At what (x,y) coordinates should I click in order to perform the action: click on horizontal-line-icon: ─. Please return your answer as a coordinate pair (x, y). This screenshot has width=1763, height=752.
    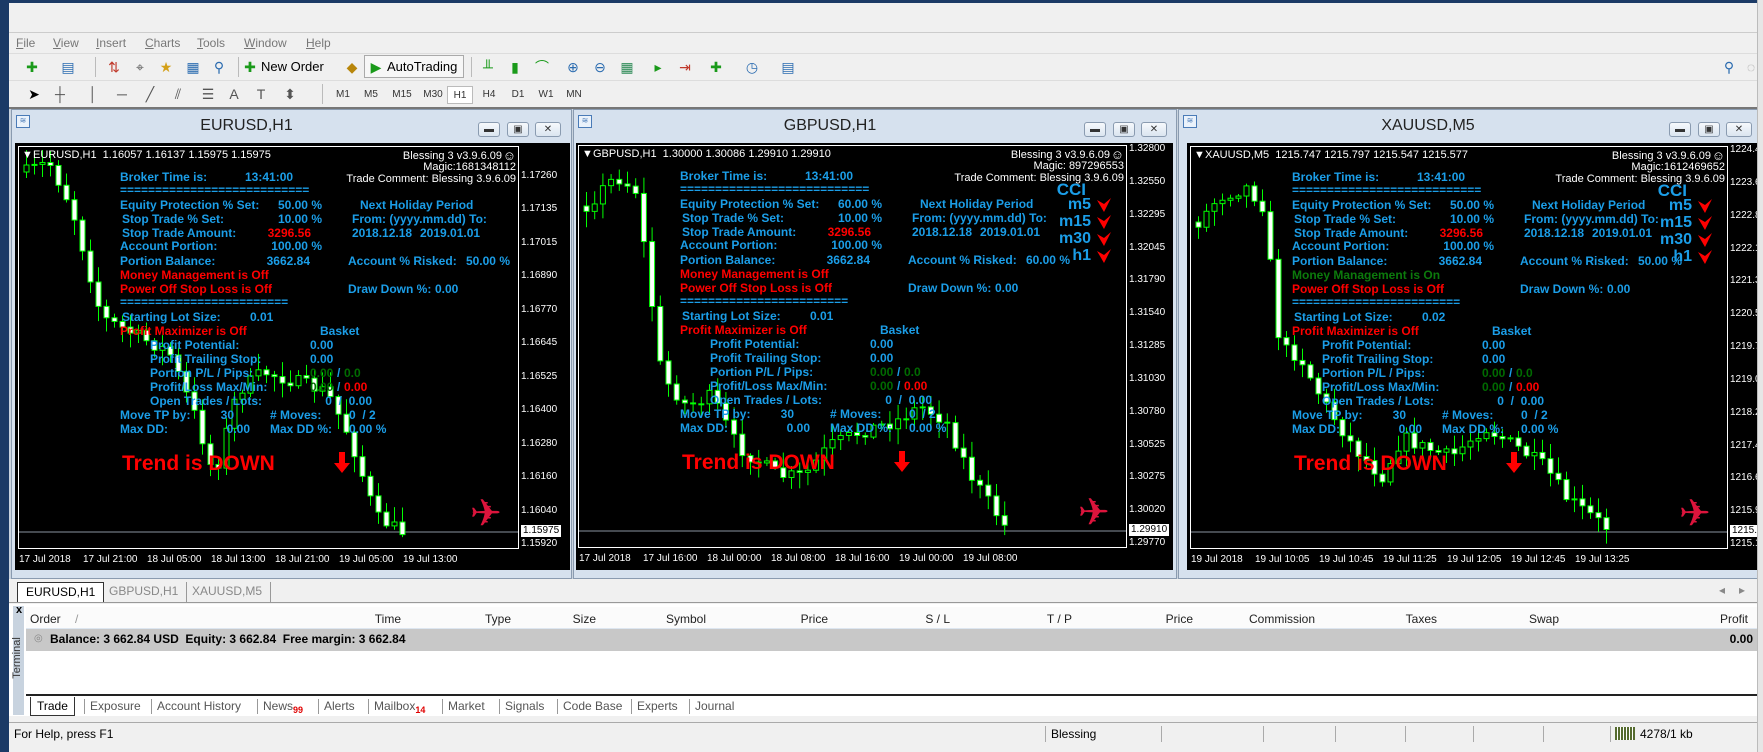
    Looking at the image, I should click on (122, 94).